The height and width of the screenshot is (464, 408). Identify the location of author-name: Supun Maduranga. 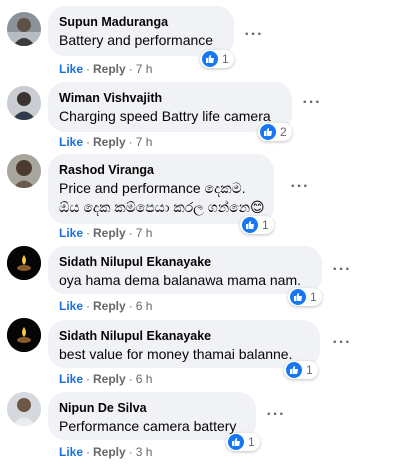
(141, 22).